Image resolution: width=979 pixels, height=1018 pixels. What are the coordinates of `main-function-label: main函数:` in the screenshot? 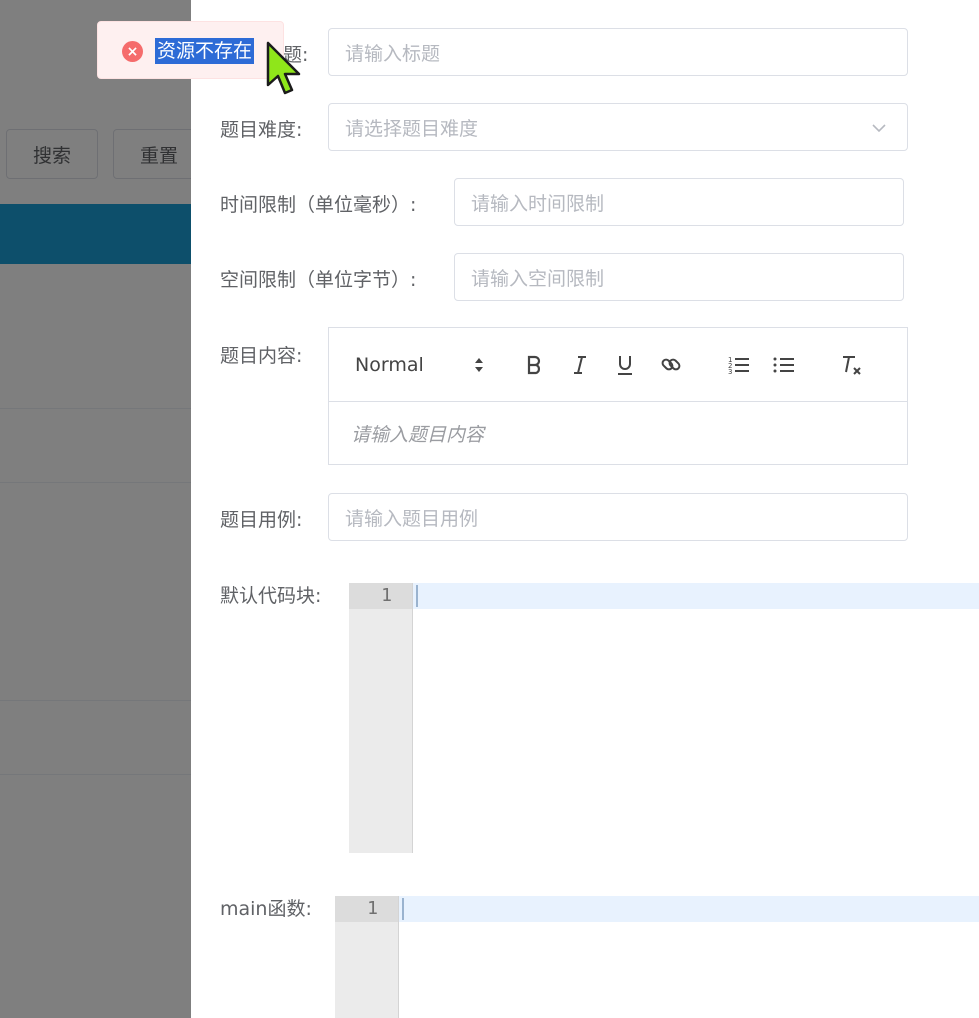 It's located at (266, 909).